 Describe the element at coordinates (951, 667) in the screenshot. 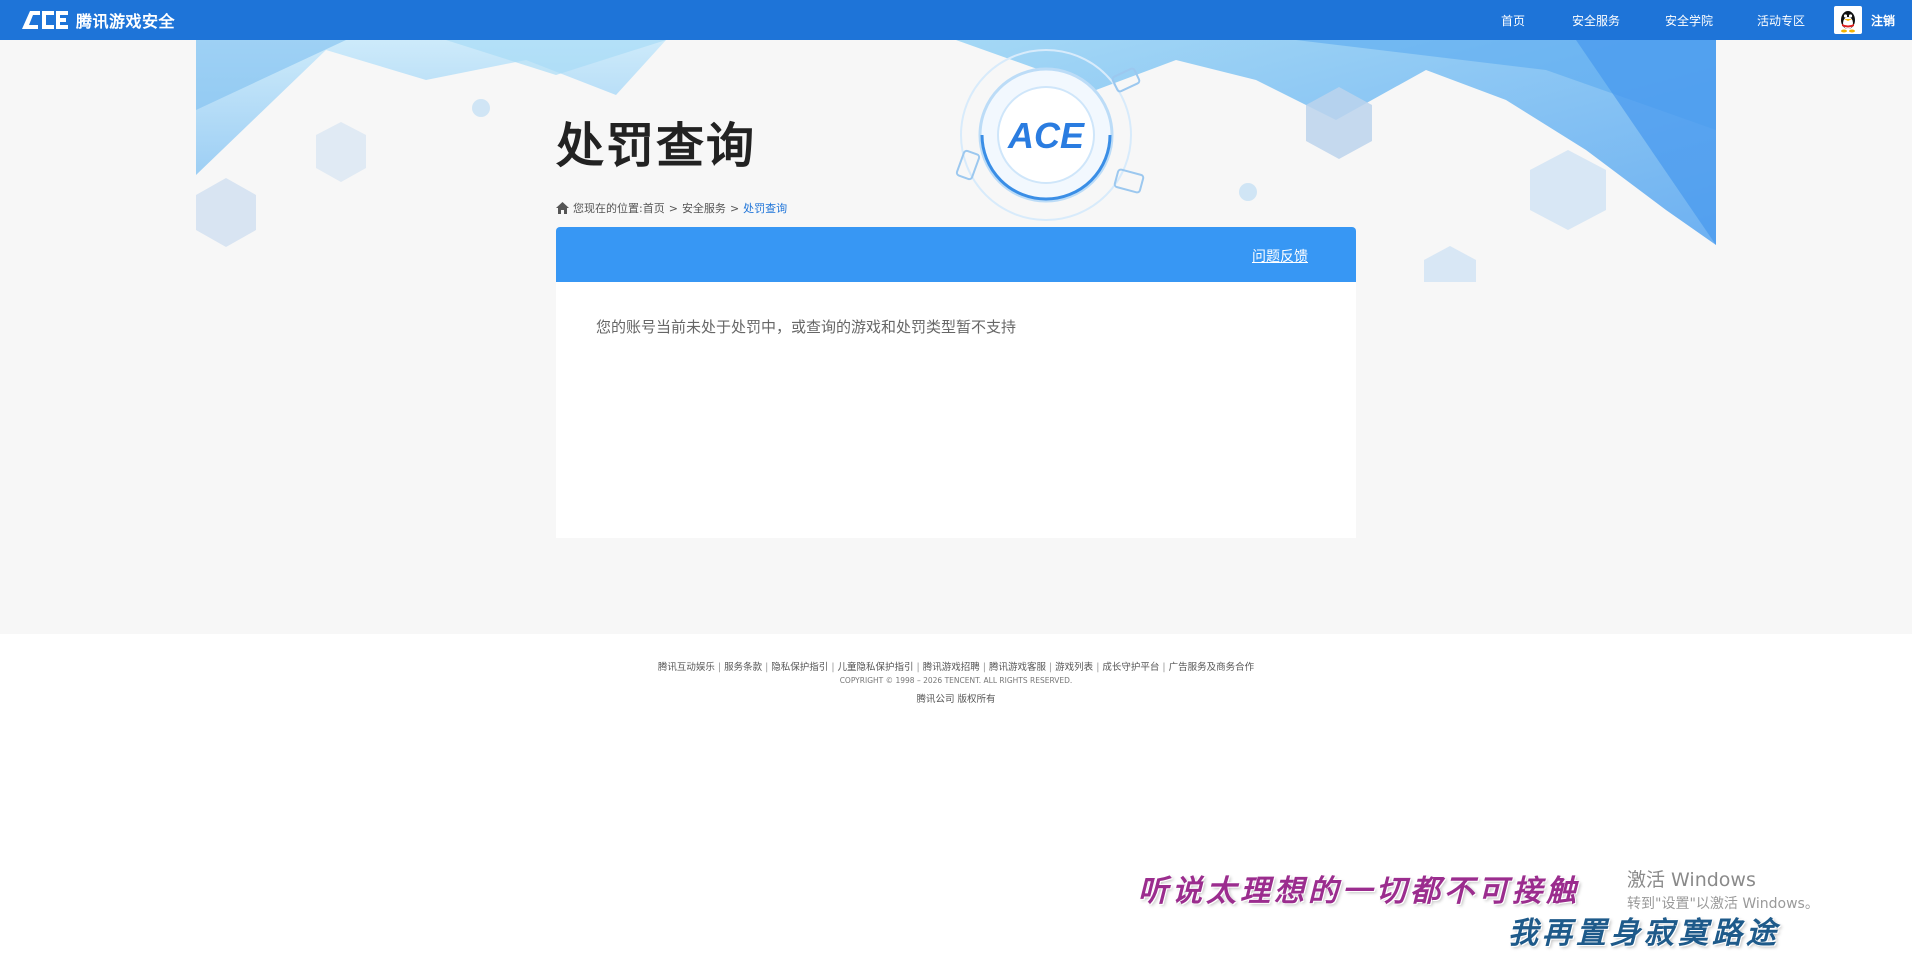

I see `footer-link-careers: 腾讯游戏招聘` at that location.